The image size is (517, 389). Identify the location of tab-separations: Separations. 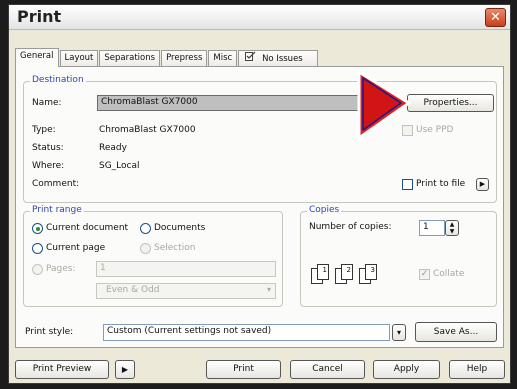
(130, 58).